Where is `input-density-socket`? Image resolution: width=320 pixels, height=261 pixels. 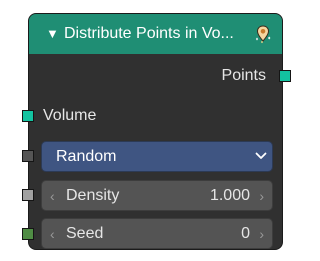 input-density-socket is located at coordinates (28, 195).